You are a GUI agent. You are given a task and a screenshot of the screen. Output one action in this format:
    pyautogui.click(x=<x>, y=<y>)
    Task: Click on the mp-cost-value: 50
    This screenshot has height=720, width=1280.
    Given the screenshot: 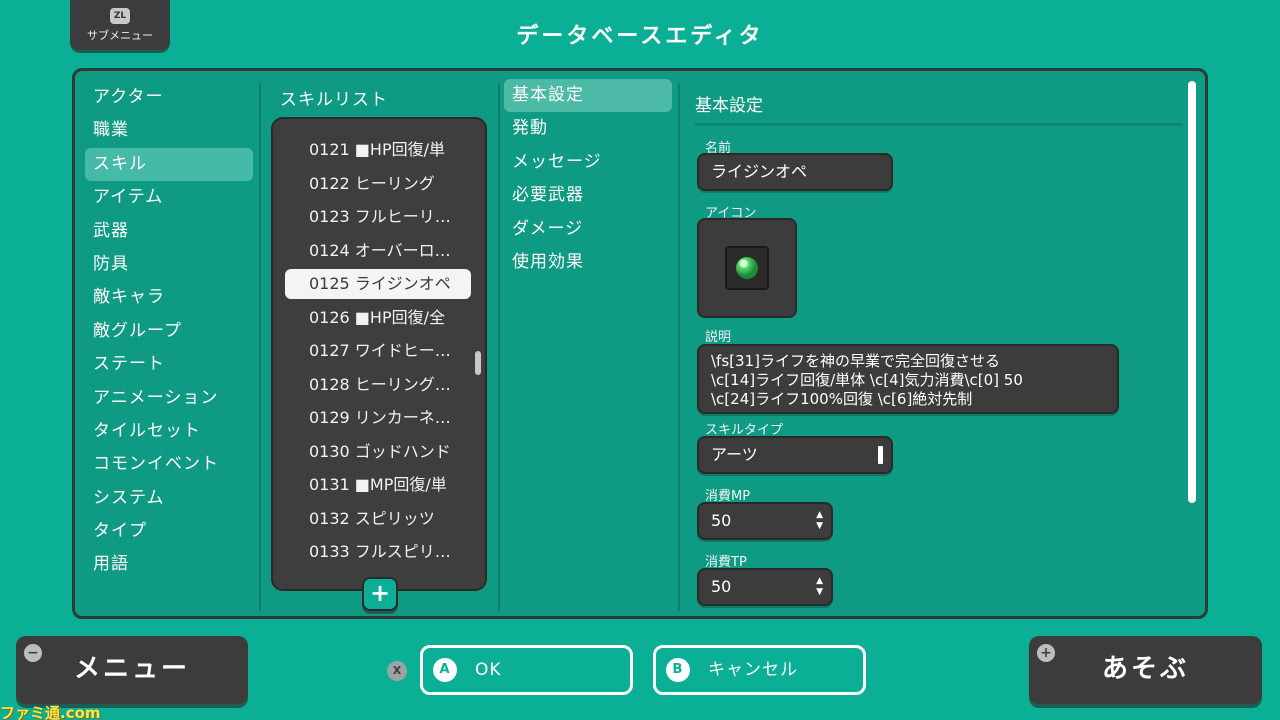 What is the action you would take?
    pyautogui.click(x=721, y=520)
    